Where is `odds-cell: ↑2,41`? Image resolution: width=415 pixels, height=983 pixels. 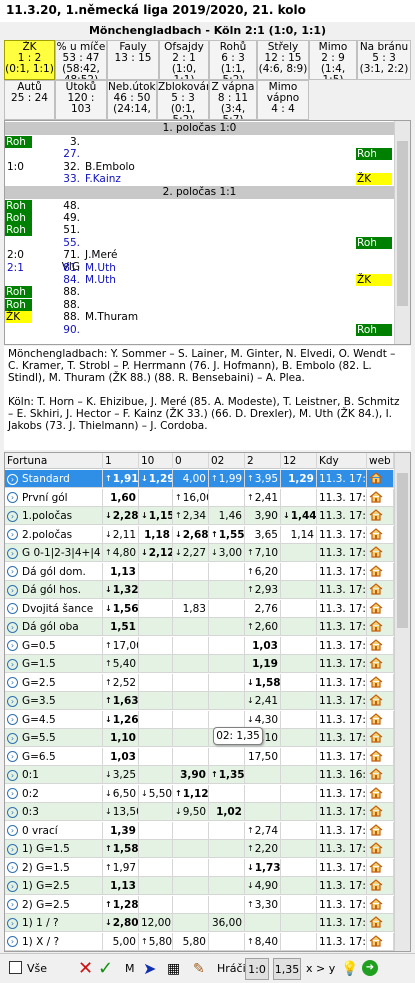 odds-cell: ↑2,41 is located at coordinates (263, 497).